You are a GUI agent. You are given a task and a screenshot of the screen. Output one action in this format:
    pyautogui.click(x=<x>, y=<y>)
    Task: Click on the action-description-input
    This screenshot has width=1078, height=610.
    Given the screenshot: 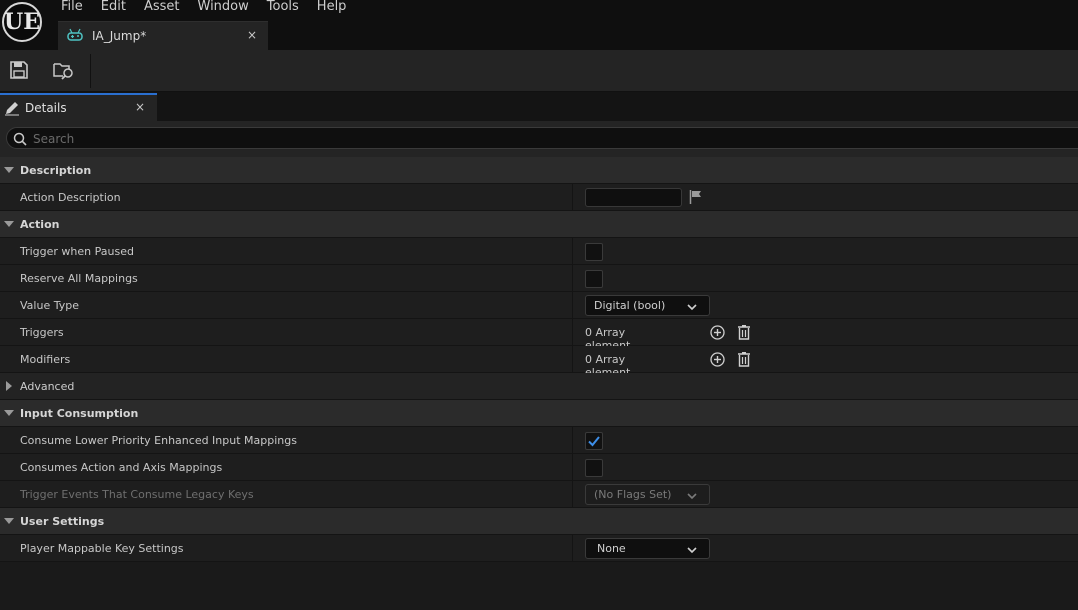 What is the action you would take?
    pyautogui.click(x=633, y=197)
    